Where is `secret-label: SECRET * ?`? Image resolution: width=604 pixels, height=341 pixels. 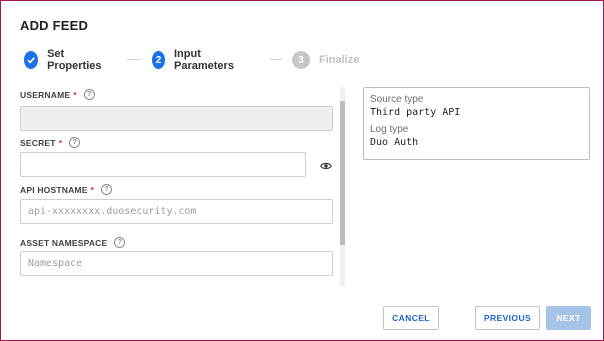
secret-label: SECRET * ? is located at coordinates (50, 142).